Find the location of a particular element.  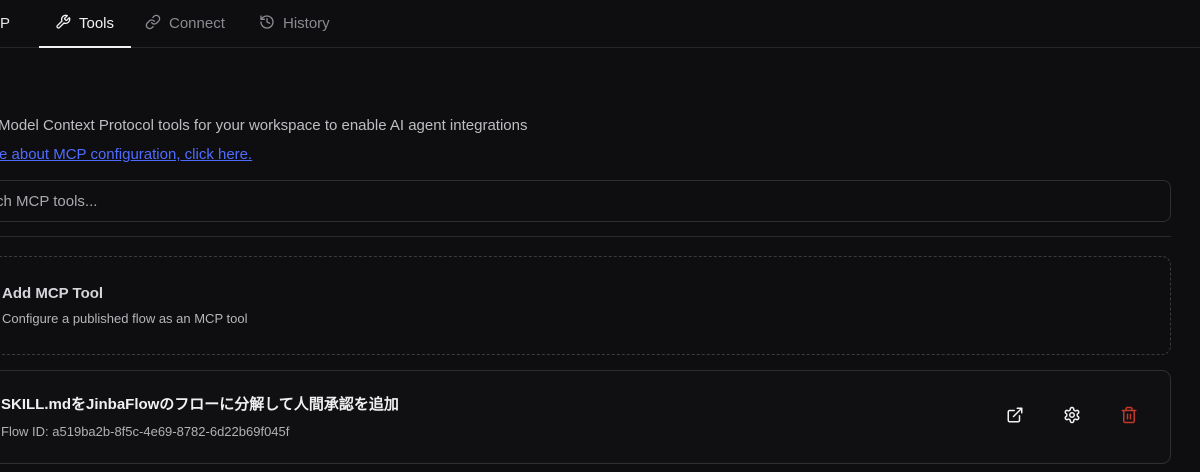

delete-button is located at coordinates (1129, 417).